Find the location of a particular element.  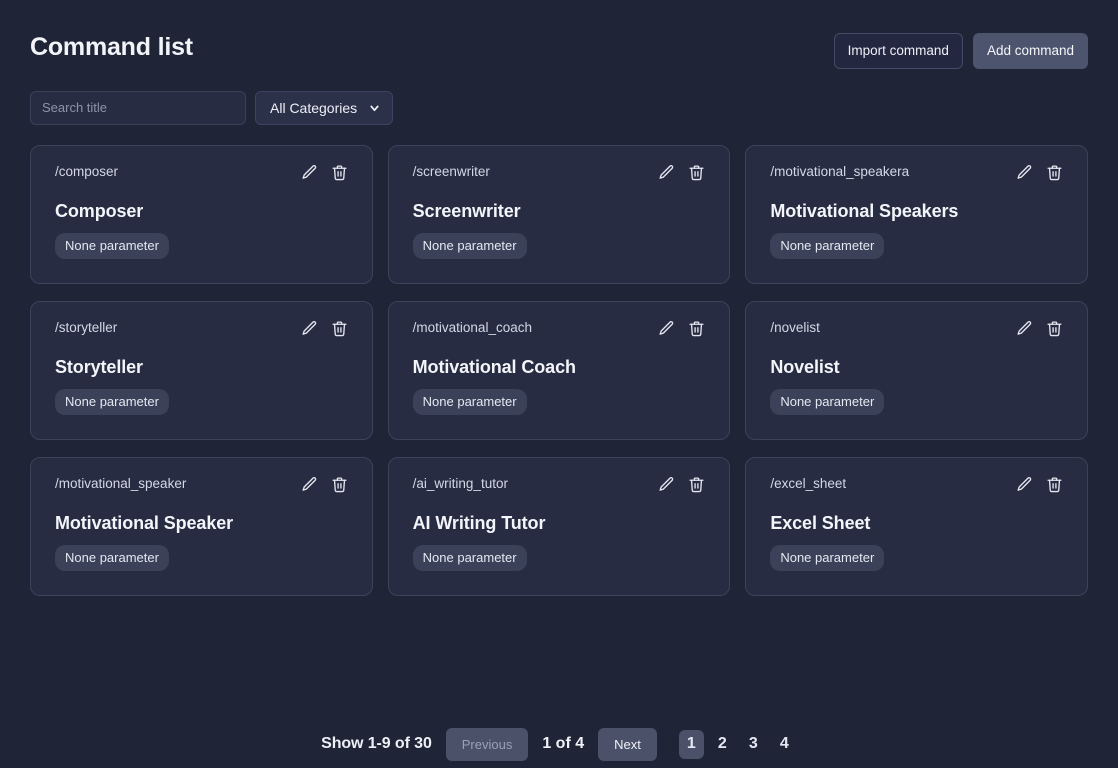

command-card: /excel_sheet Excel Sheet None parameter is located at coordinates (916, 526).